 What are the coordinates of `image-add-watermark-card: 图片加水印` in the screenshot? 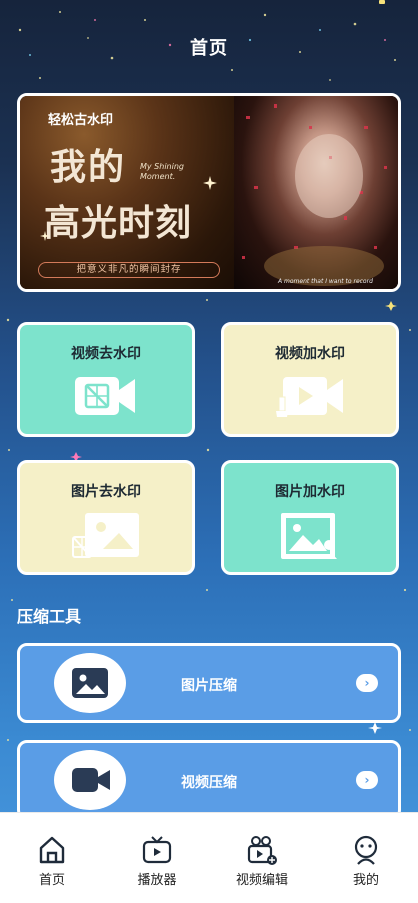 It's located at (310, 517).